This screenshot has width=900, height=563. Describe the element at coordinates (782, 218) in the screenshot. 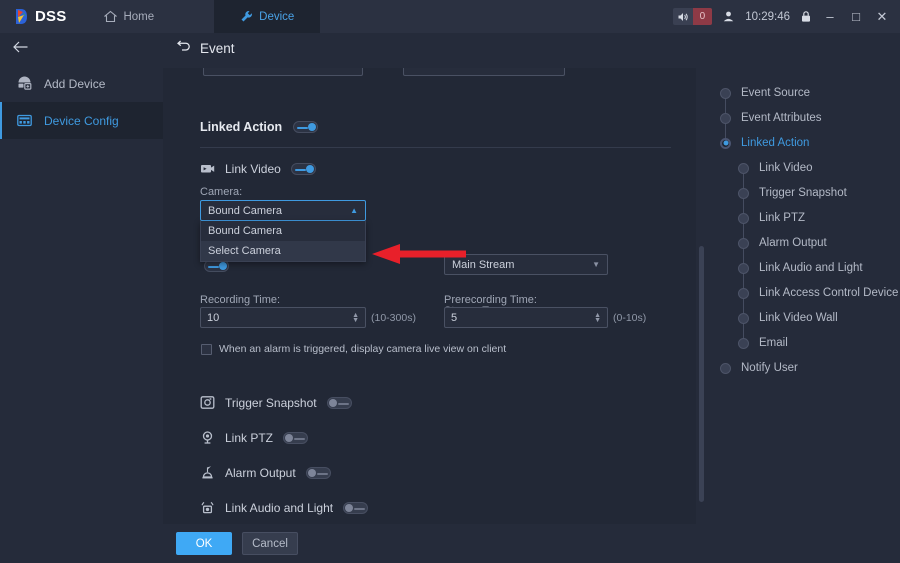

I see `nav-item-link-ptz-label: Link PTZ` at that location.